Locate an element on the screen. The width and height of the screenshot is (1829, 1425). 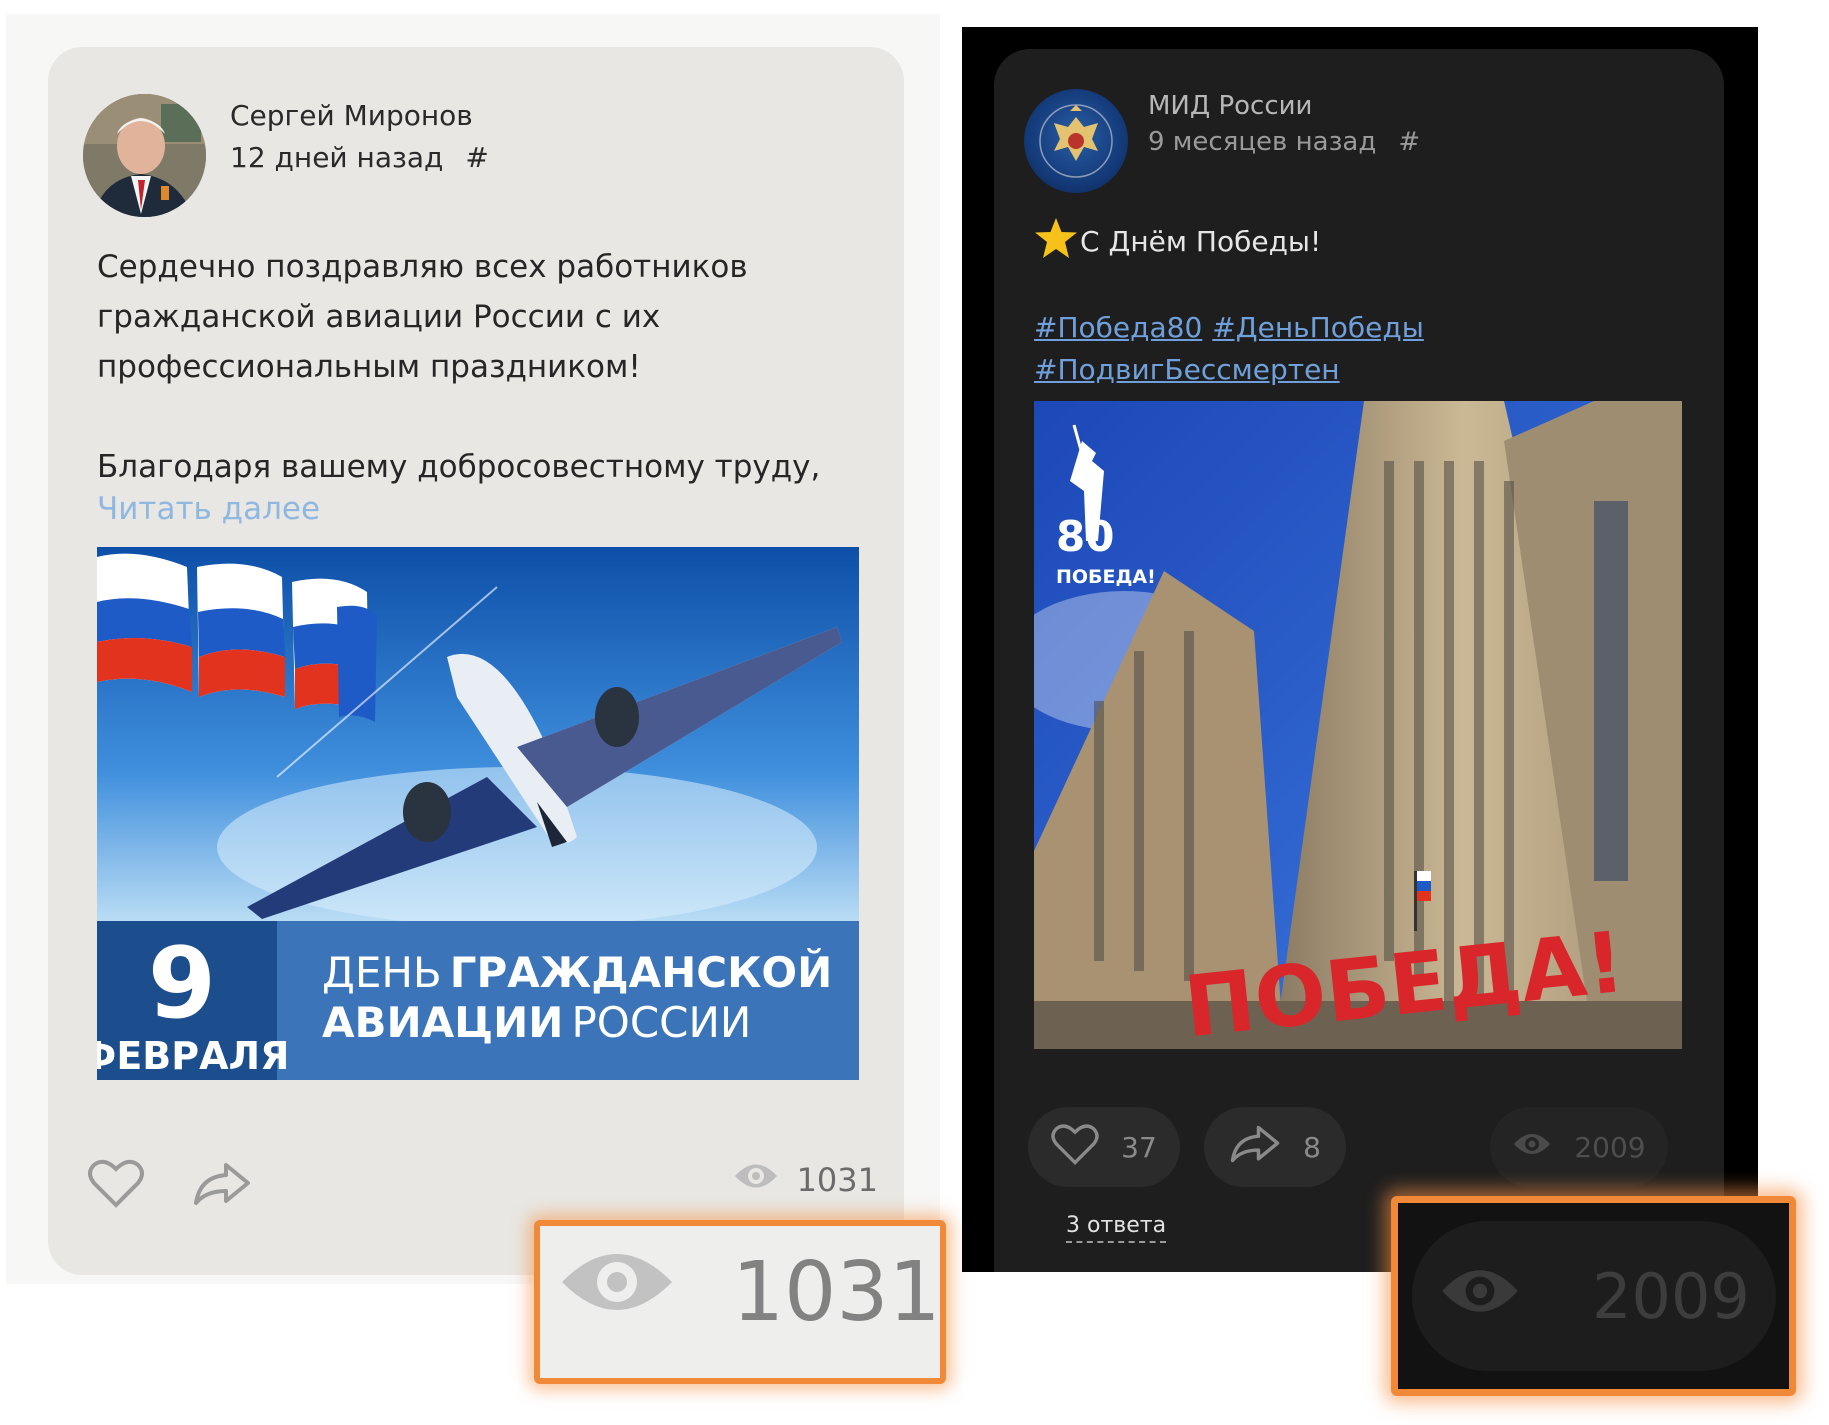
logo-number: 80 is located at coordinates (1085, 536).